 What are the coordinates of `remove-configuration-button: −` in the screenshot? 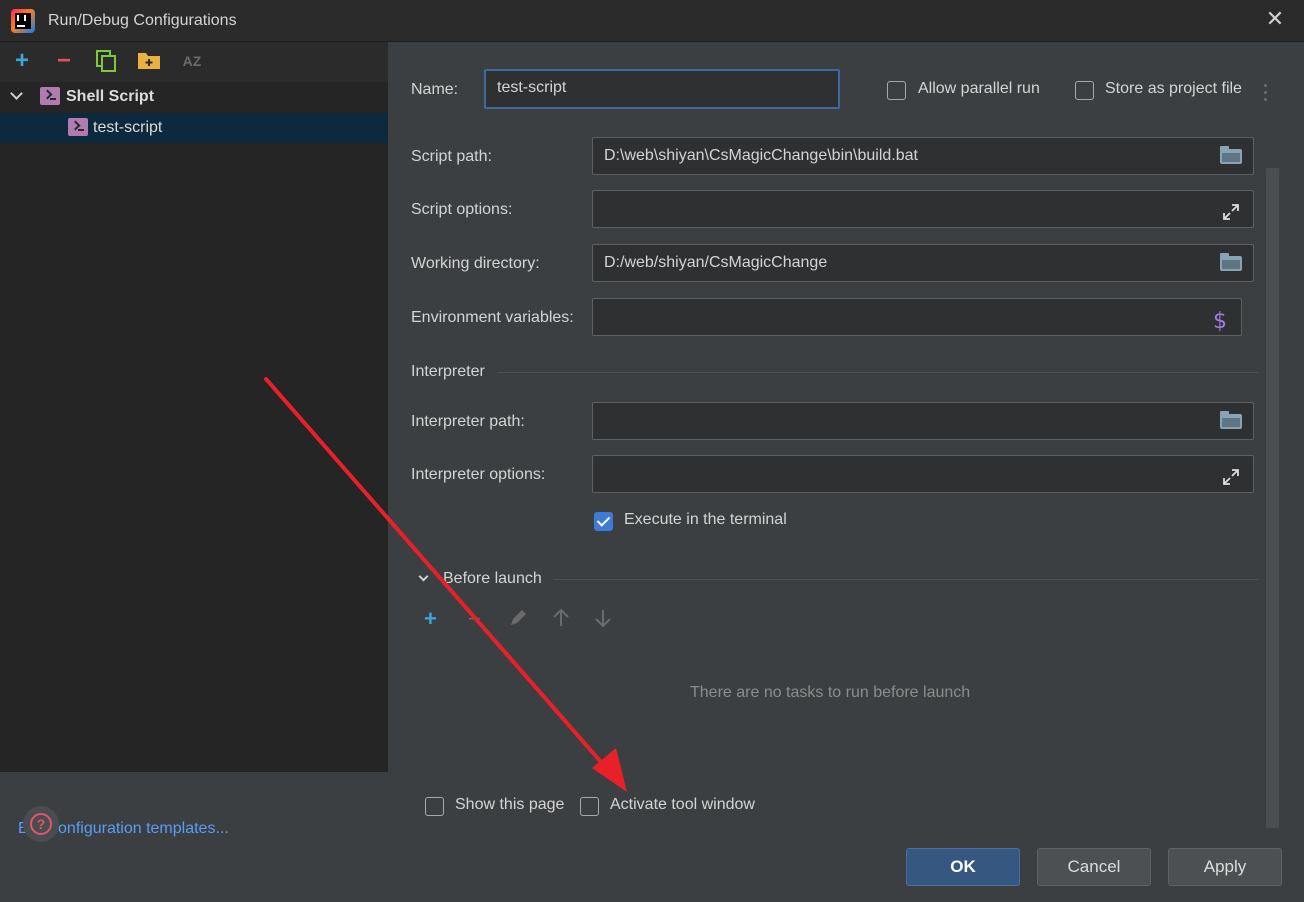 It's located at (64, 61).